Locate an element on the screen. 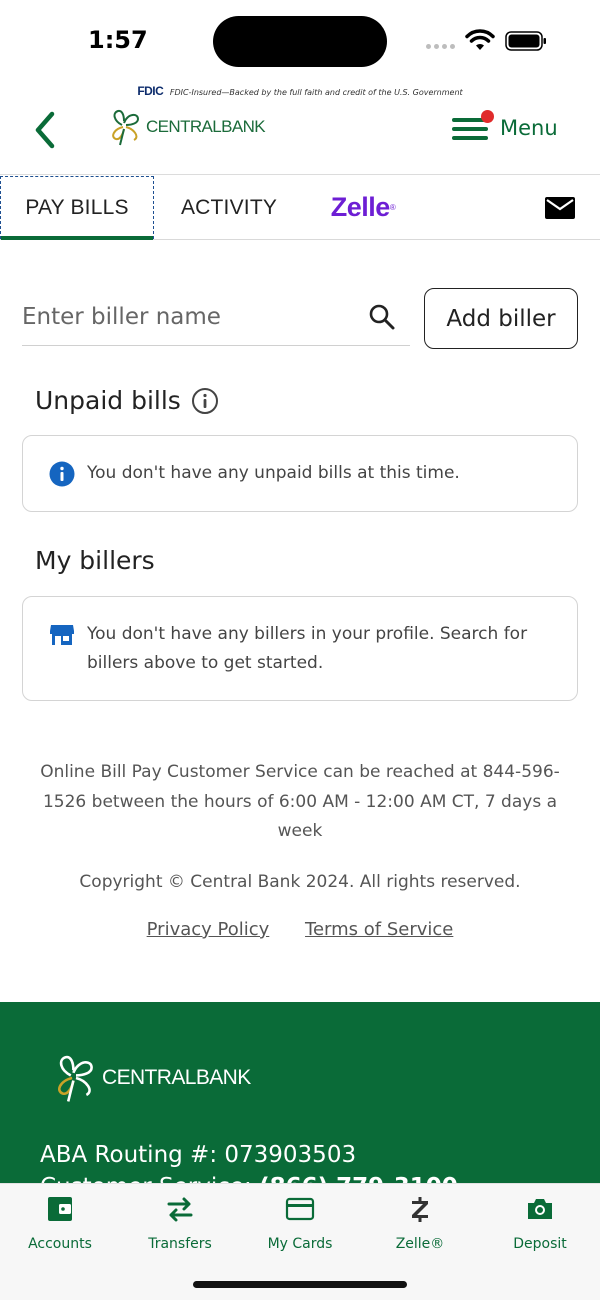  back-button is located at coordinates (46, 130).